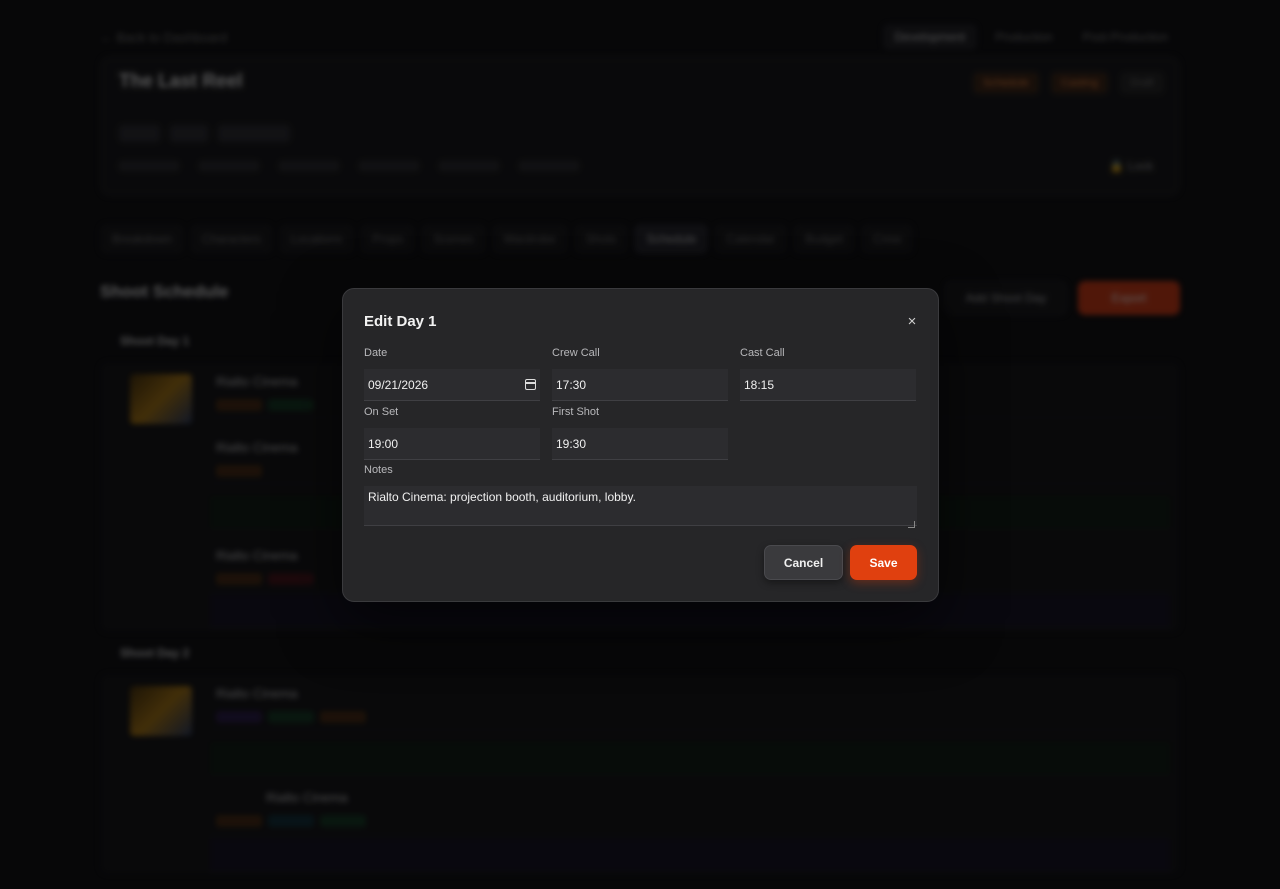 The height and width of the screenshot is (889, 1280). What do you see at coordinates (452, 385) in the screenshot?
I see `date-input: 09/21/2026` at bounding box center [452, 385].